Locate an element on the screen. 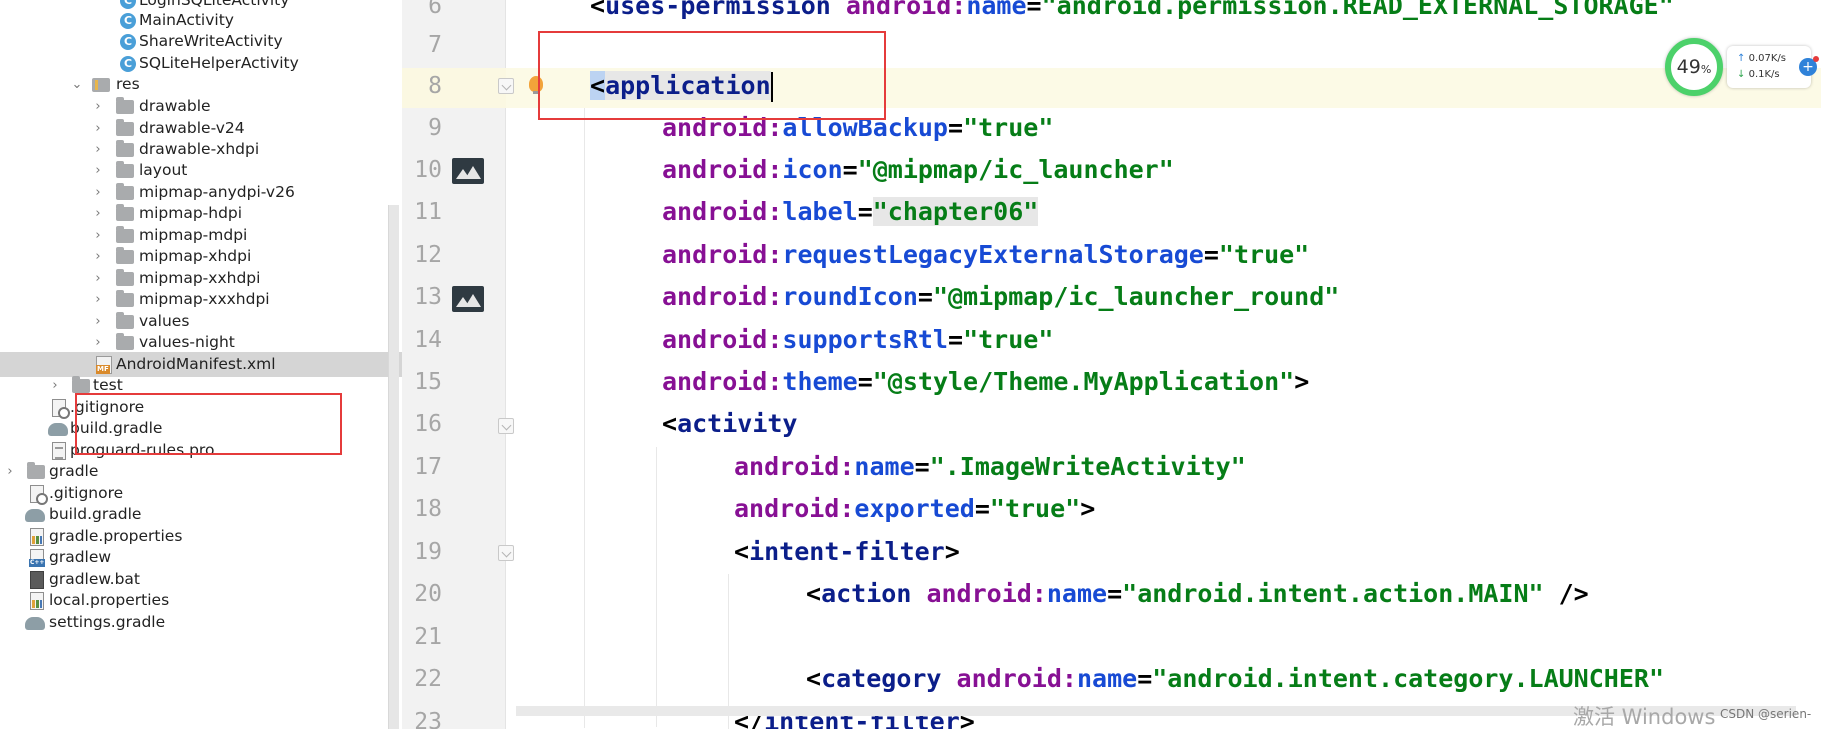  code-line-19: <intent-filter> is located at coordinates (847, 552).